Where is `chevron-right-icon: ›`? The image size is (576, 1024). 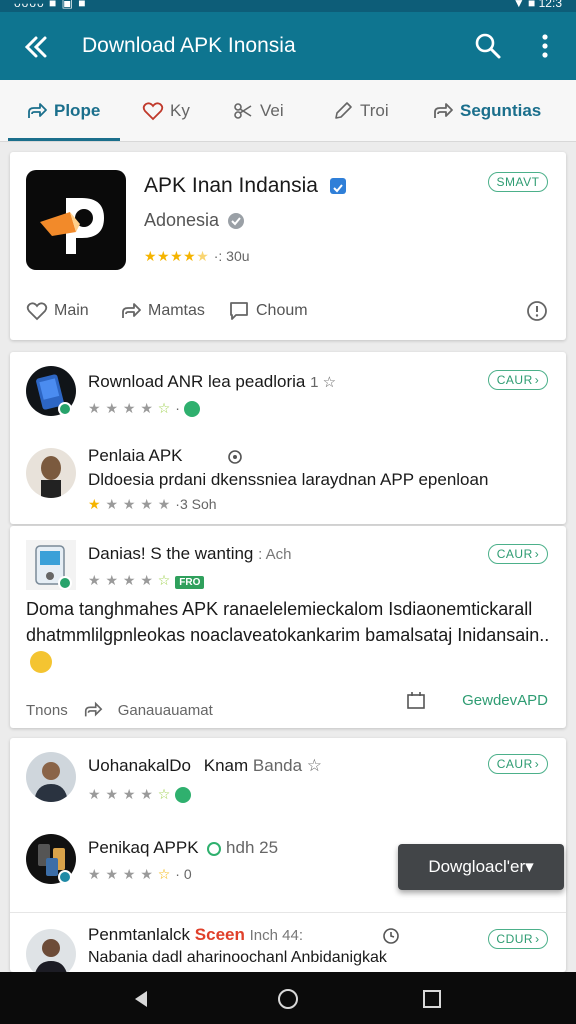 chevron-right-icon: › is located at coordinates (537, 380).